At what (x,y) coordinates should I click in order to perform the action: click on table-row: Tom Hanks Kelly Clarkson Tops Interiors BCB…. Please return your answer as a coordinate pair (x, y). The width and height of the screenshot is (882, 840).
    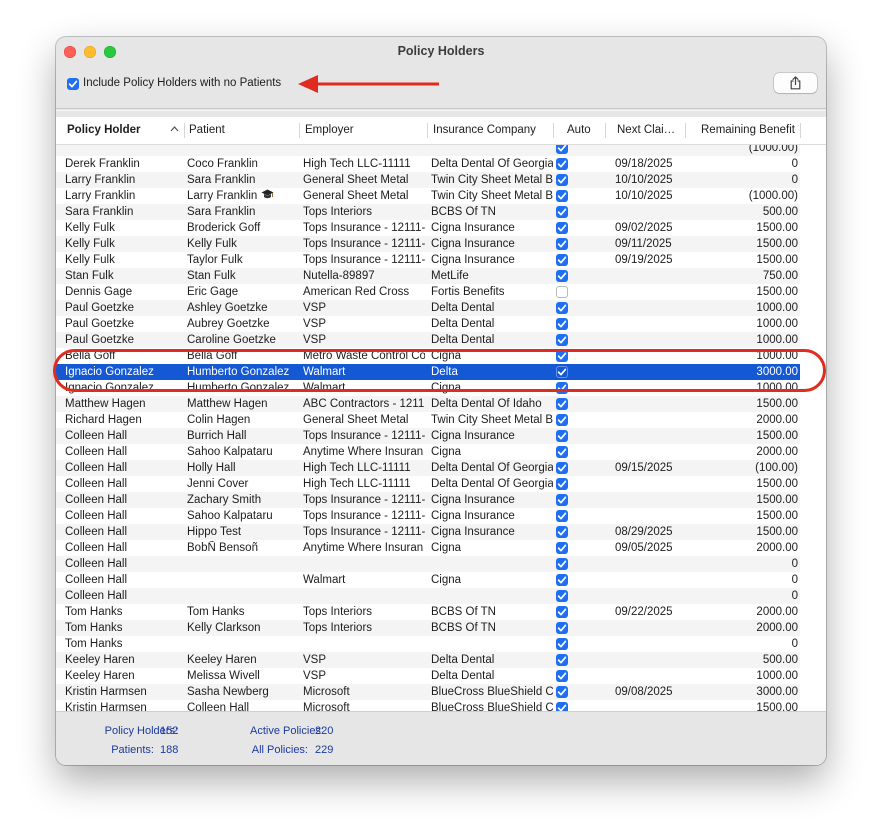
    Looking at the image, I should click on (441, 628).